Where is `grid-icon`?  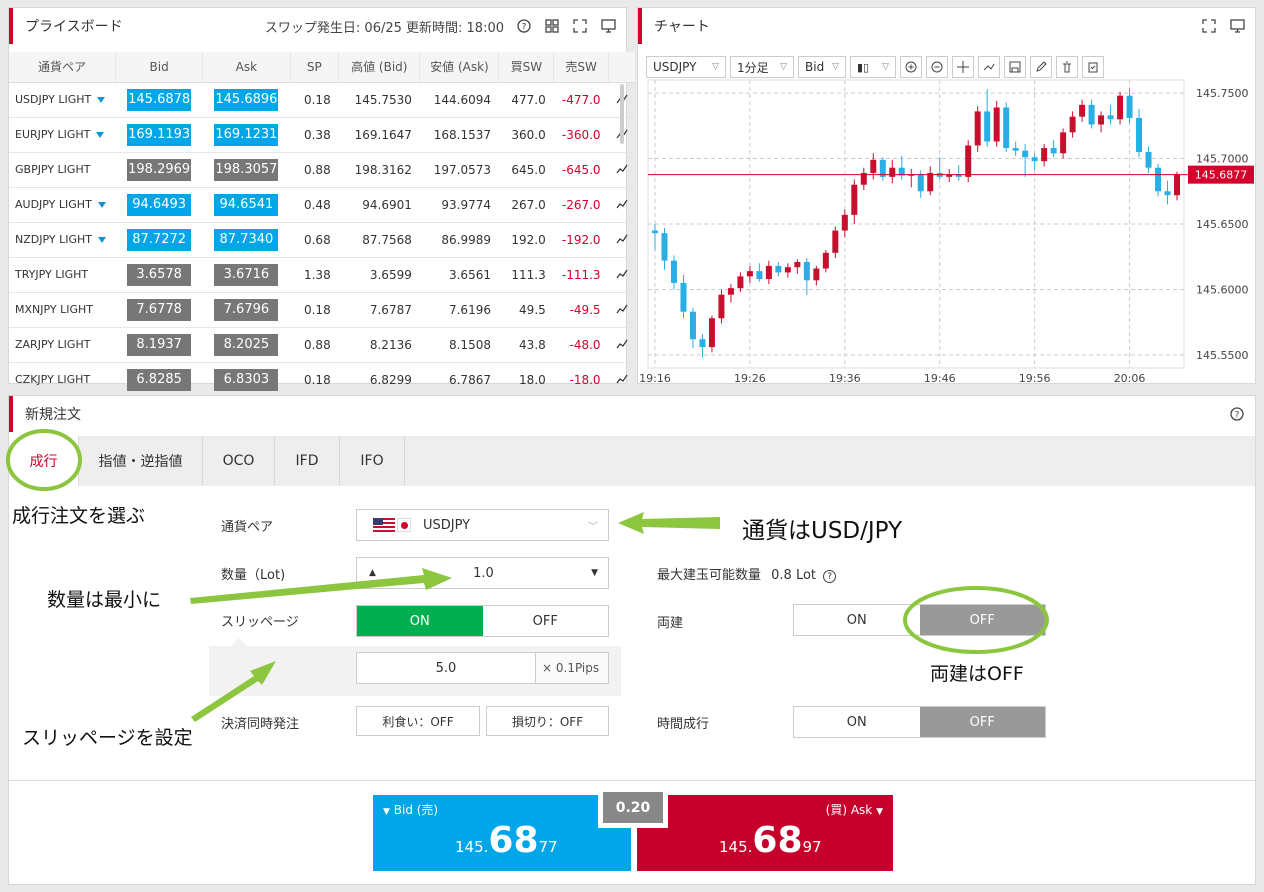 grid-icon is located at coordinates (552, 26).